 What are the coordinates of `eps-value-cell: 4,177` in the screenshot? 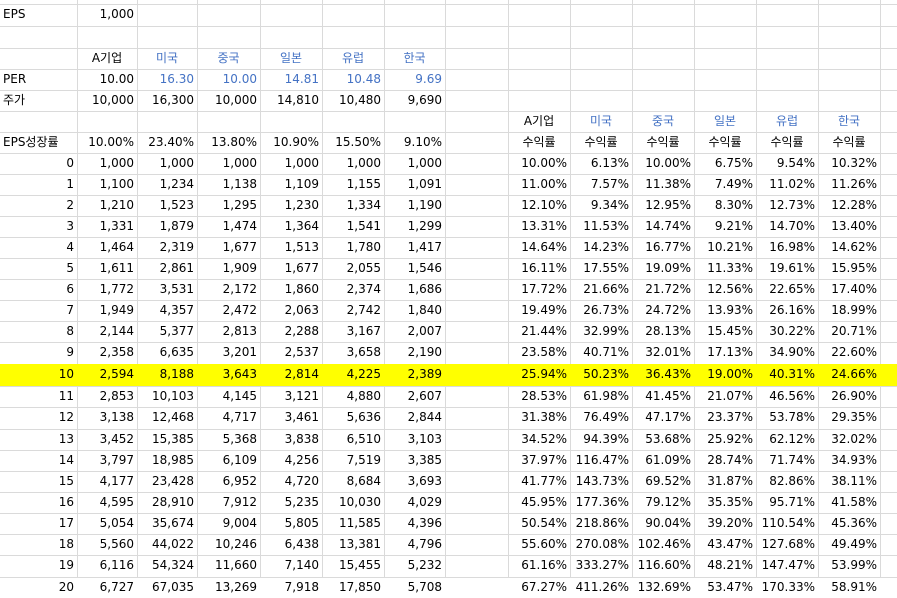 It's located at (107, 481).